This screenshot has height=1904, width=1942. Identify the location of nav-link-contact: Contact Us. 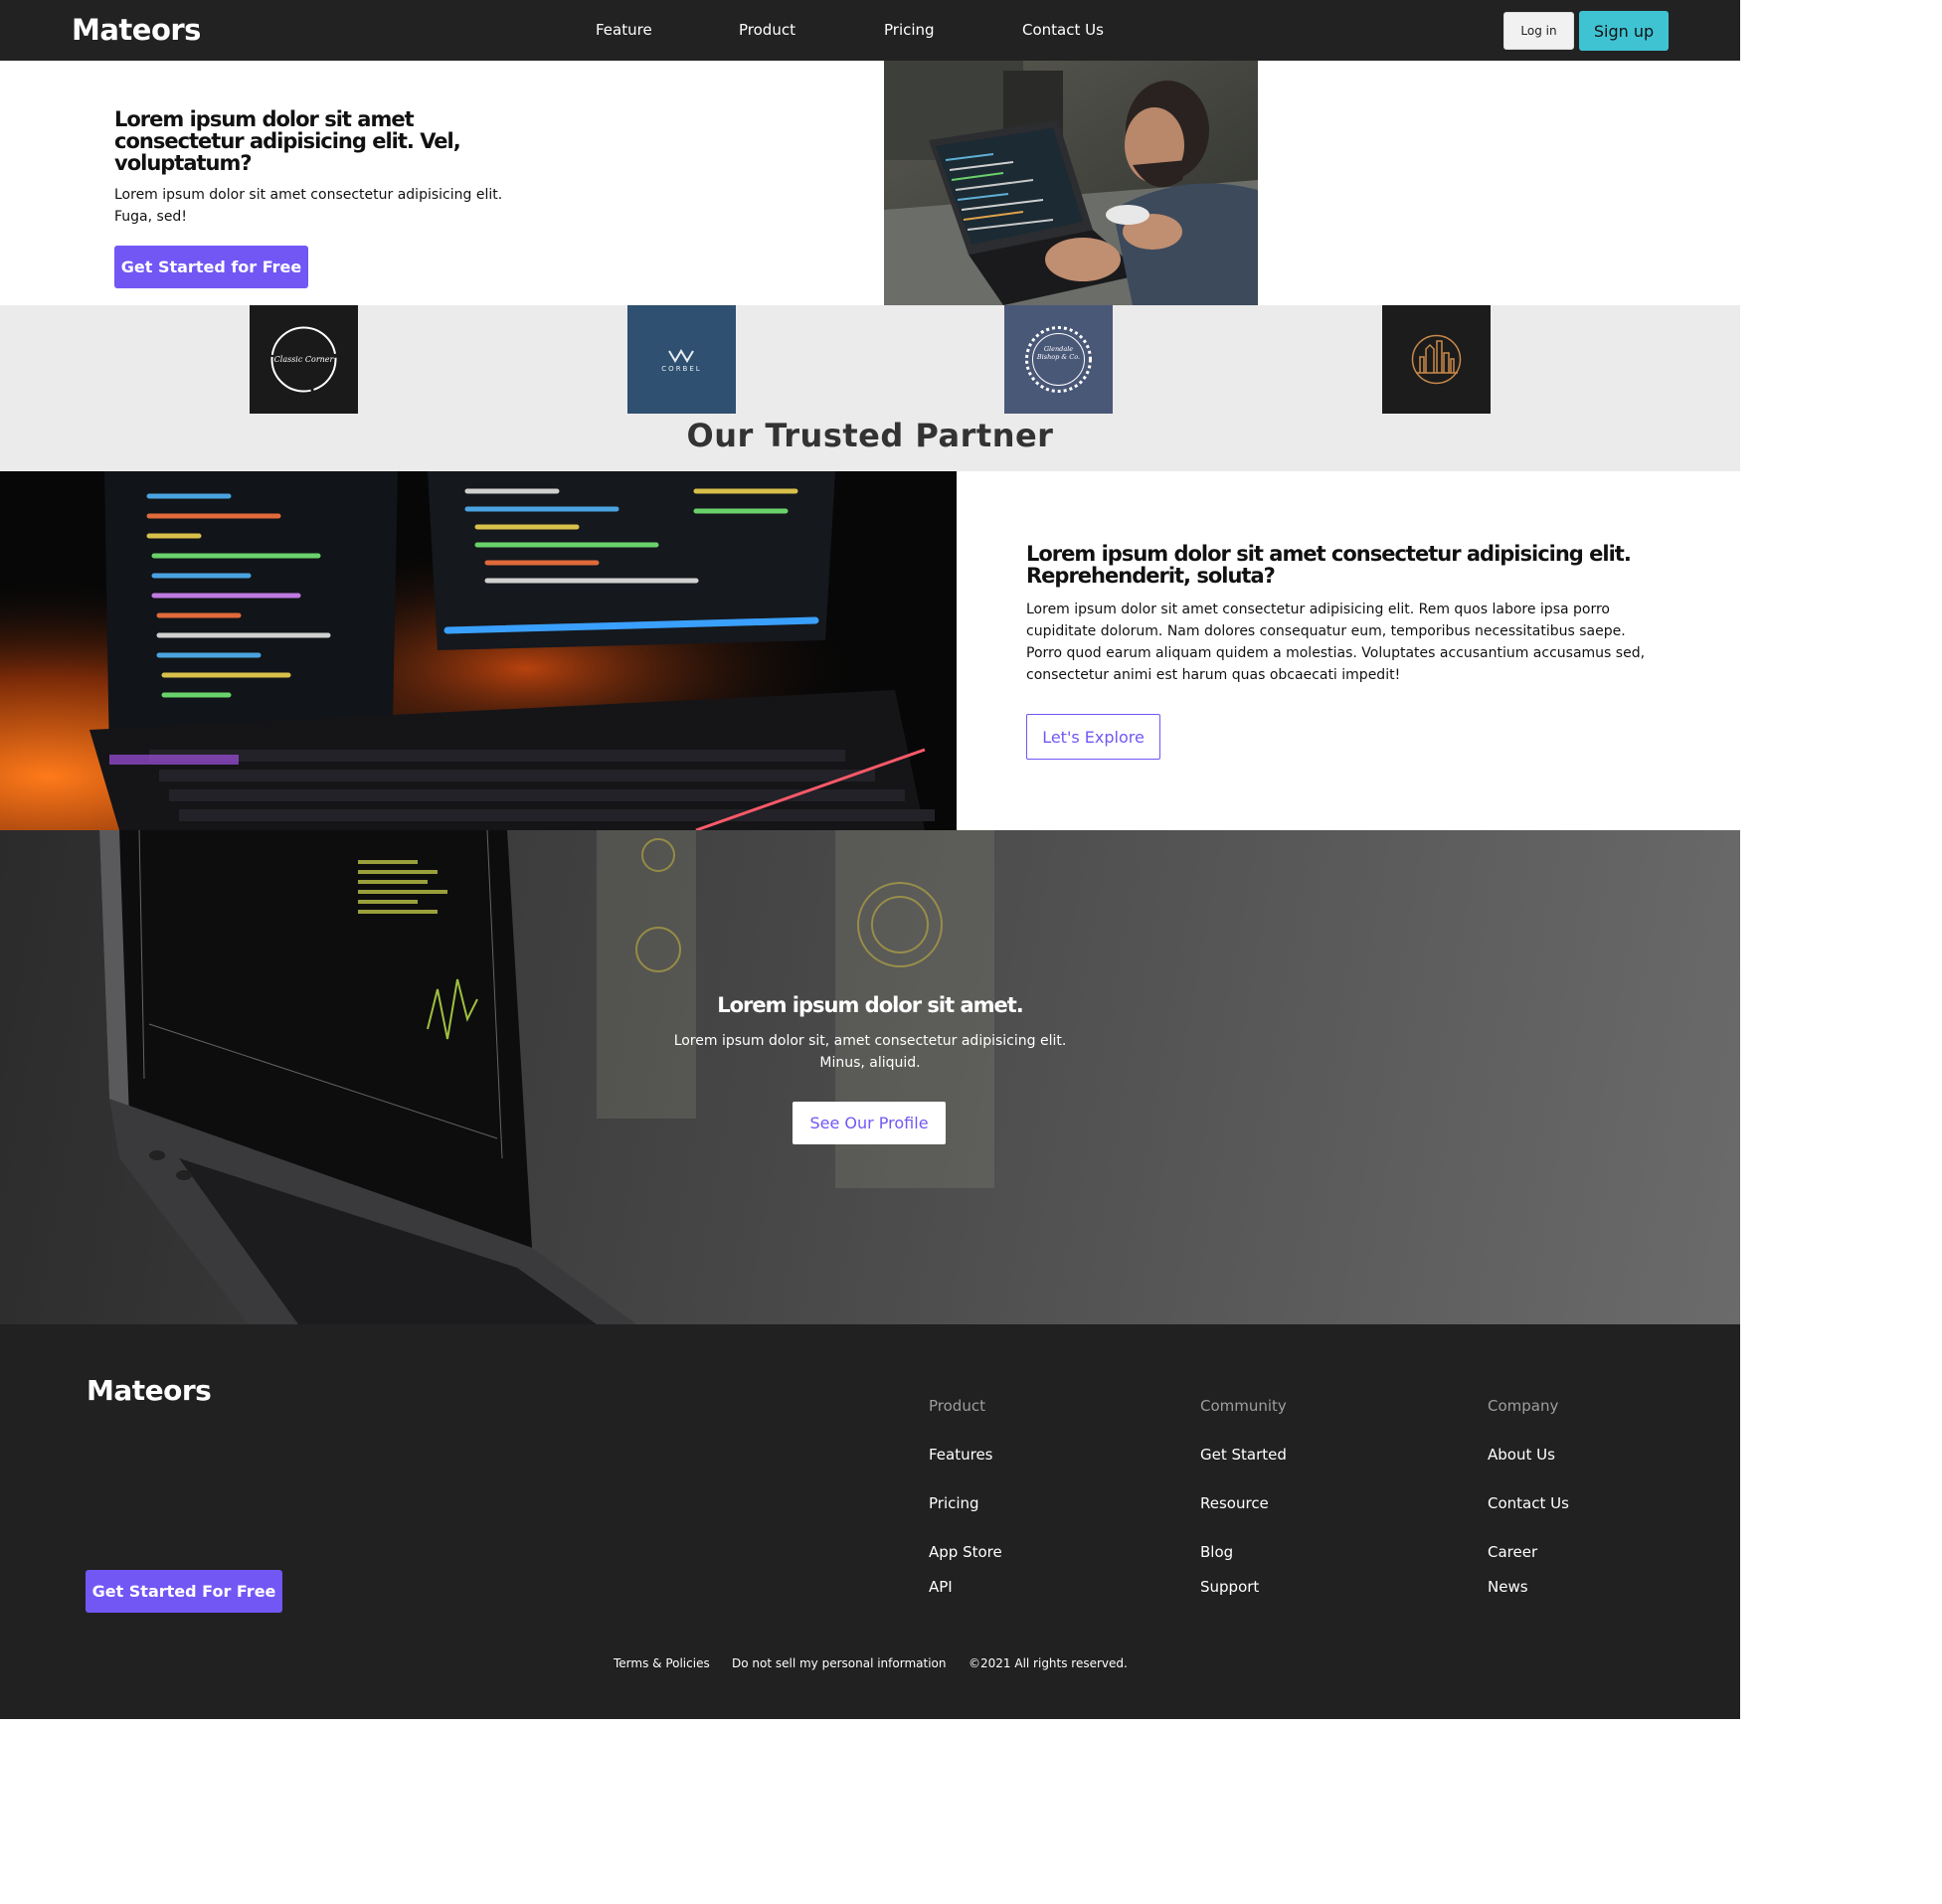
(1063, 30).